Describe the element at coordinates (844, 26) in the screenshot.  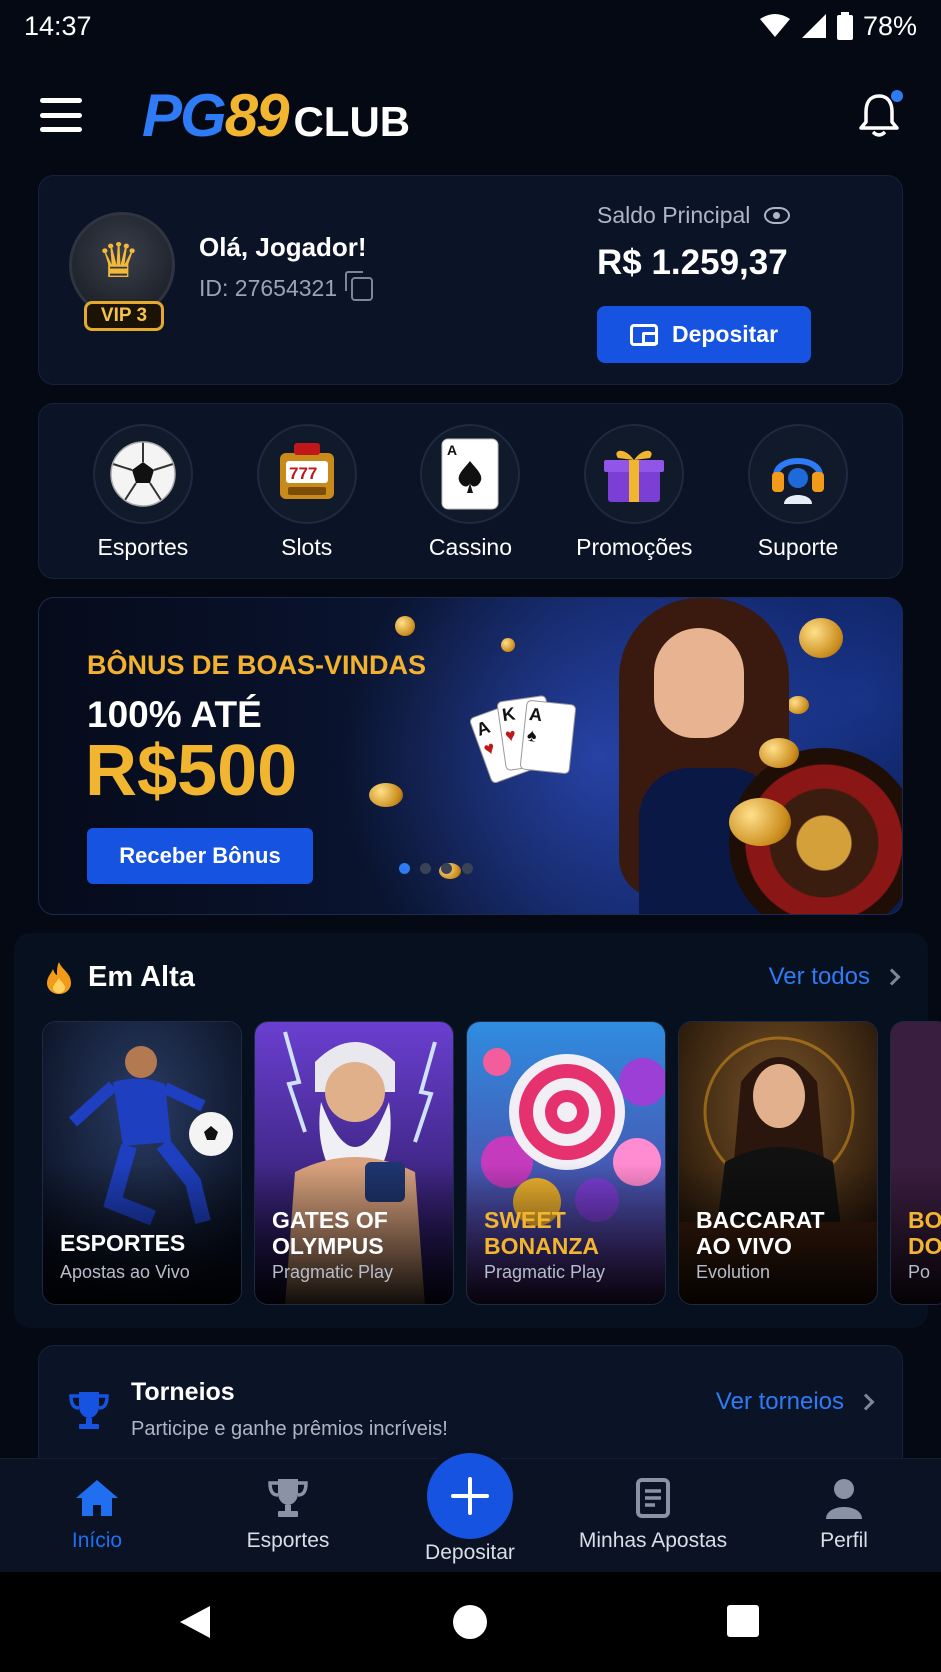
I see `battery-icon` at that location.